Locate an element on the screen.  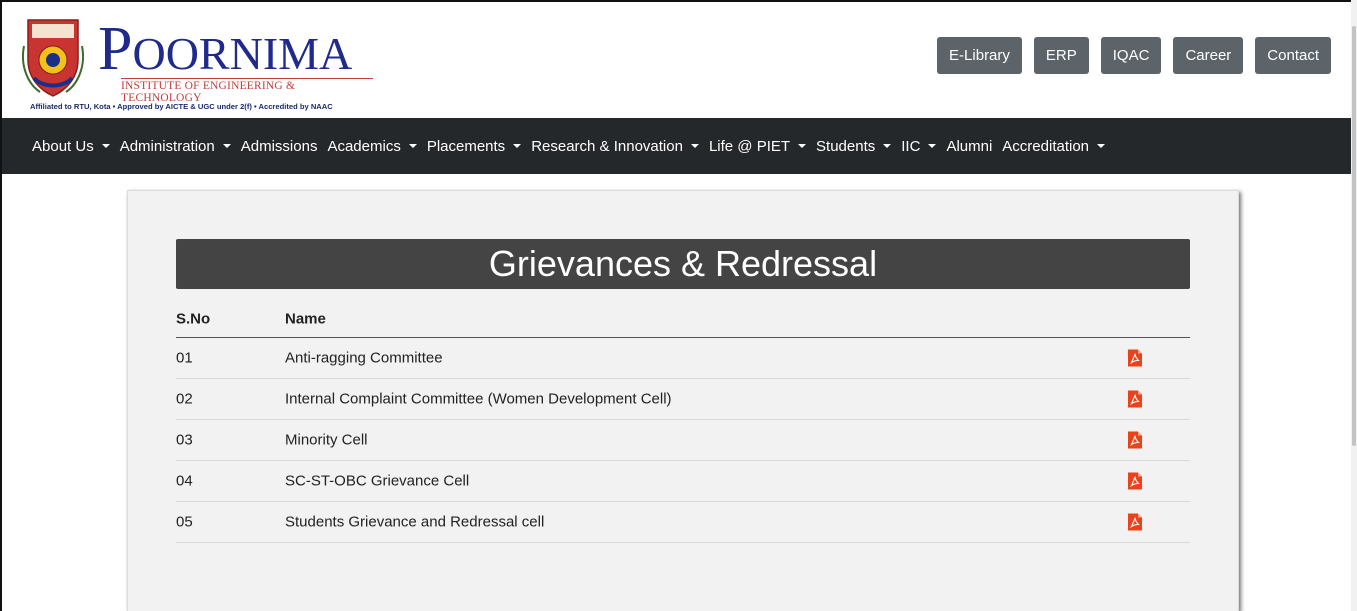
row-sno: 02 is located at coordinates (184, 399).